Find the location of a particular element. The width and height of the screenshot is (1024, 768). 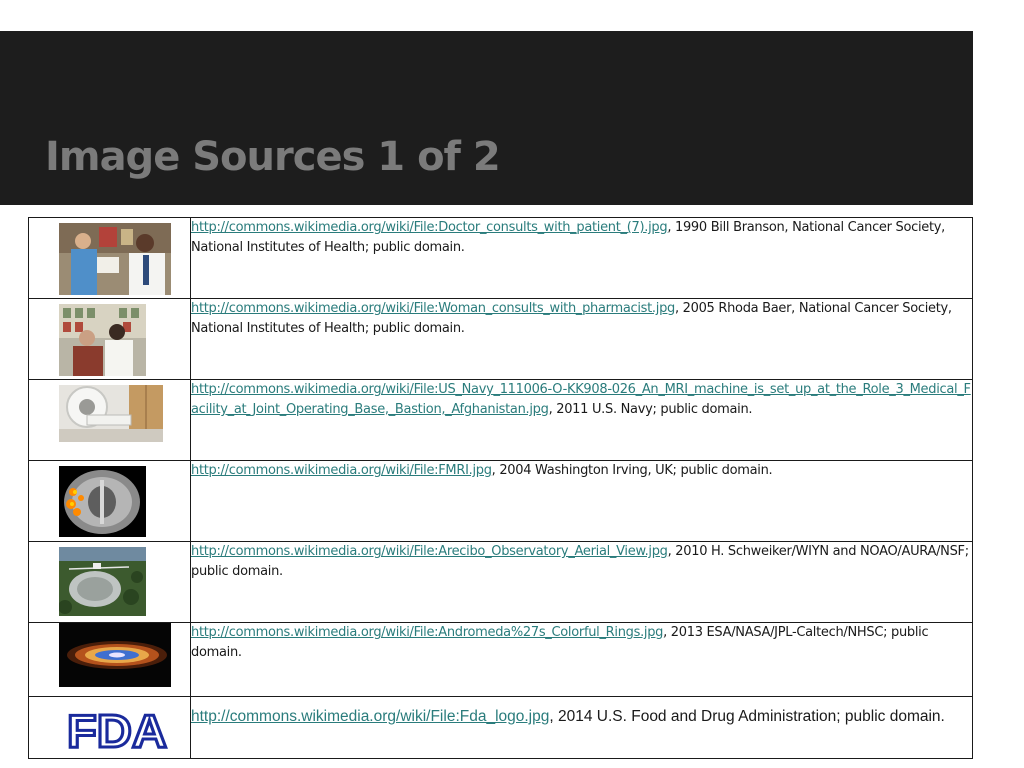

mri-machine-photo is located at coordinates (124, 413).